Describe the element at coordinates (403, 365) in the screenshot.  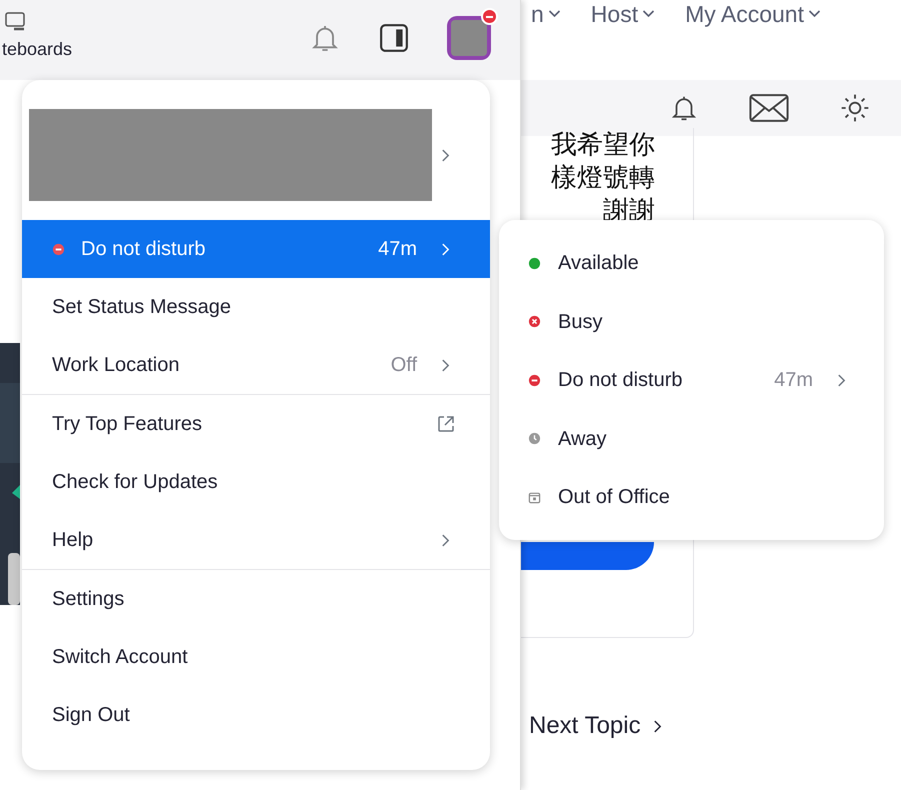
I see `menu-item-detail: Off` at that location.